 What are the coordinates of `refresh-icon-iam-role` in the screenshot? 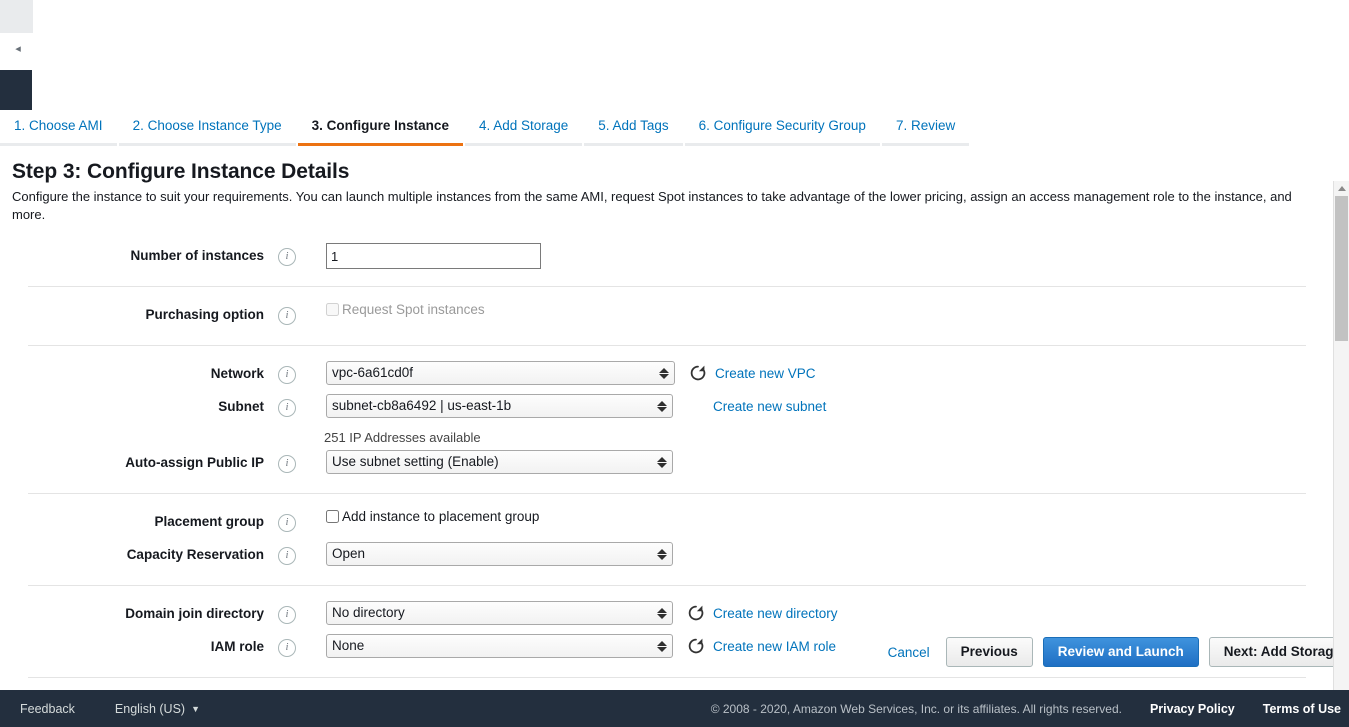 It's located at (696, 646).